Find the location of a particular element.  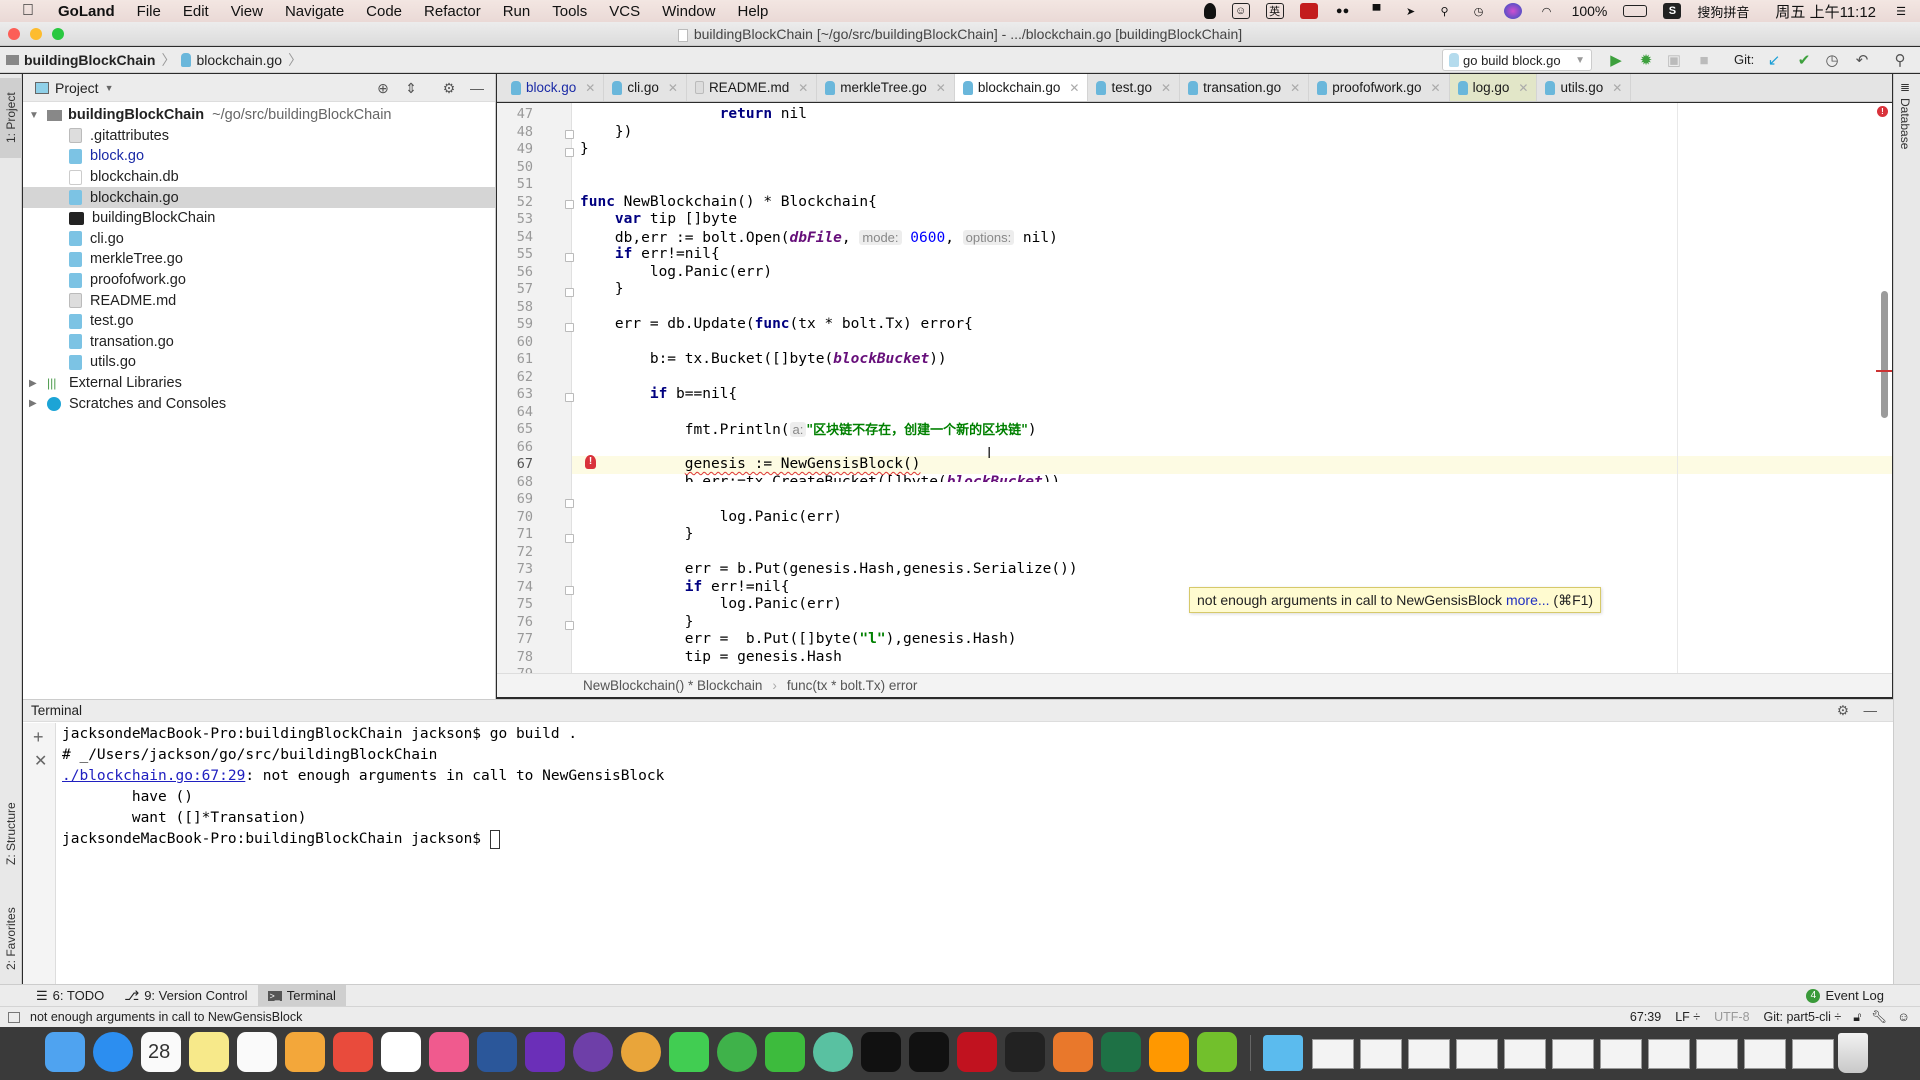

dock-app-omnigraffle is located at coordinates (1073, 1052).